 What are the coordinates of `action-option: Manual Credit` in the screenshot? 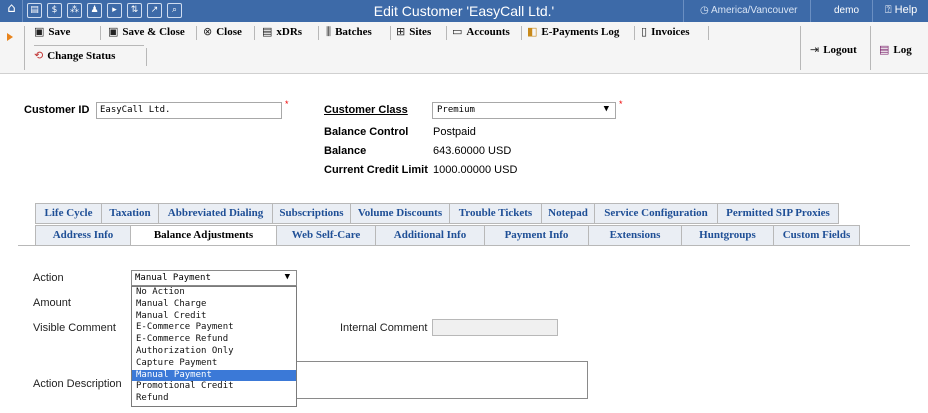 It's located at (214, 317).